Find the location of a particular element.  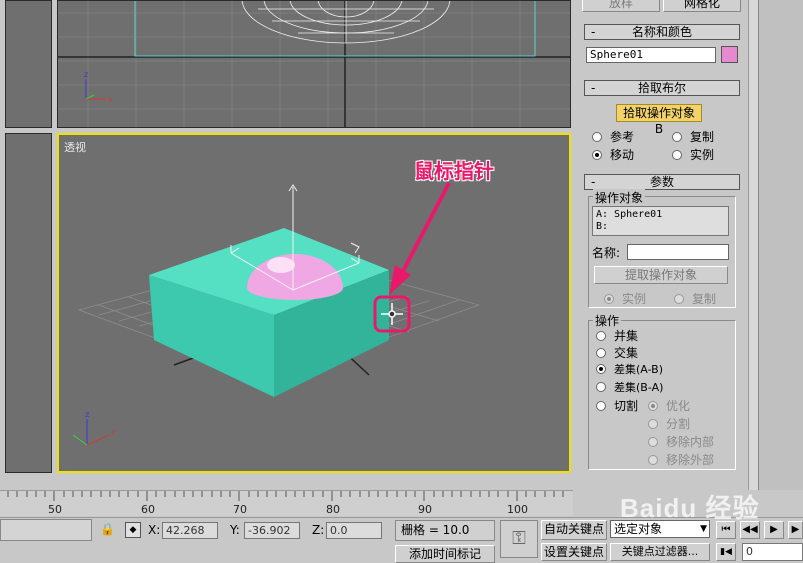

pick-operand-b-button: 拾取操作对象 B is located at coordinates (659, 120).